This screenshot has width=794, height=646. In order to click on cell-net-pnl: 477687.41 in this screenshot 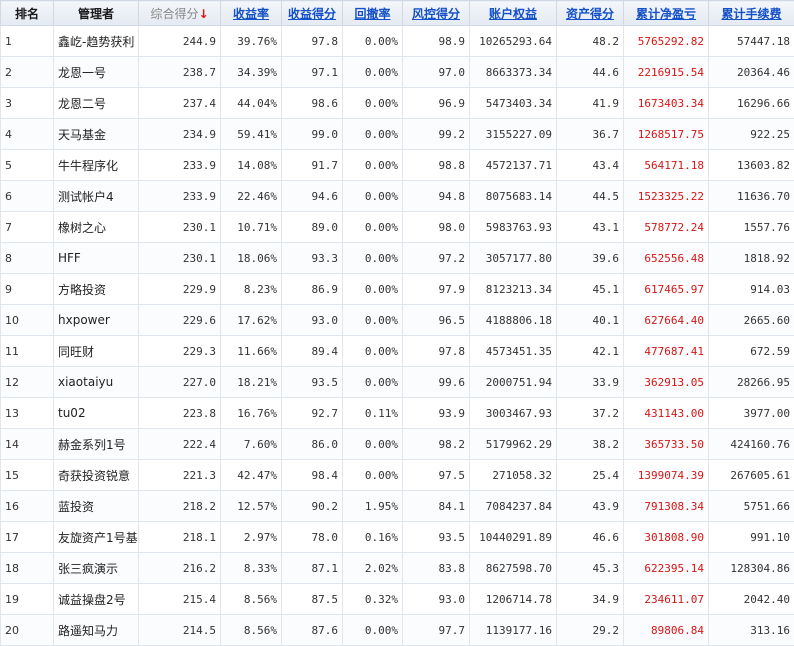, I will do `click(666, 351)`.